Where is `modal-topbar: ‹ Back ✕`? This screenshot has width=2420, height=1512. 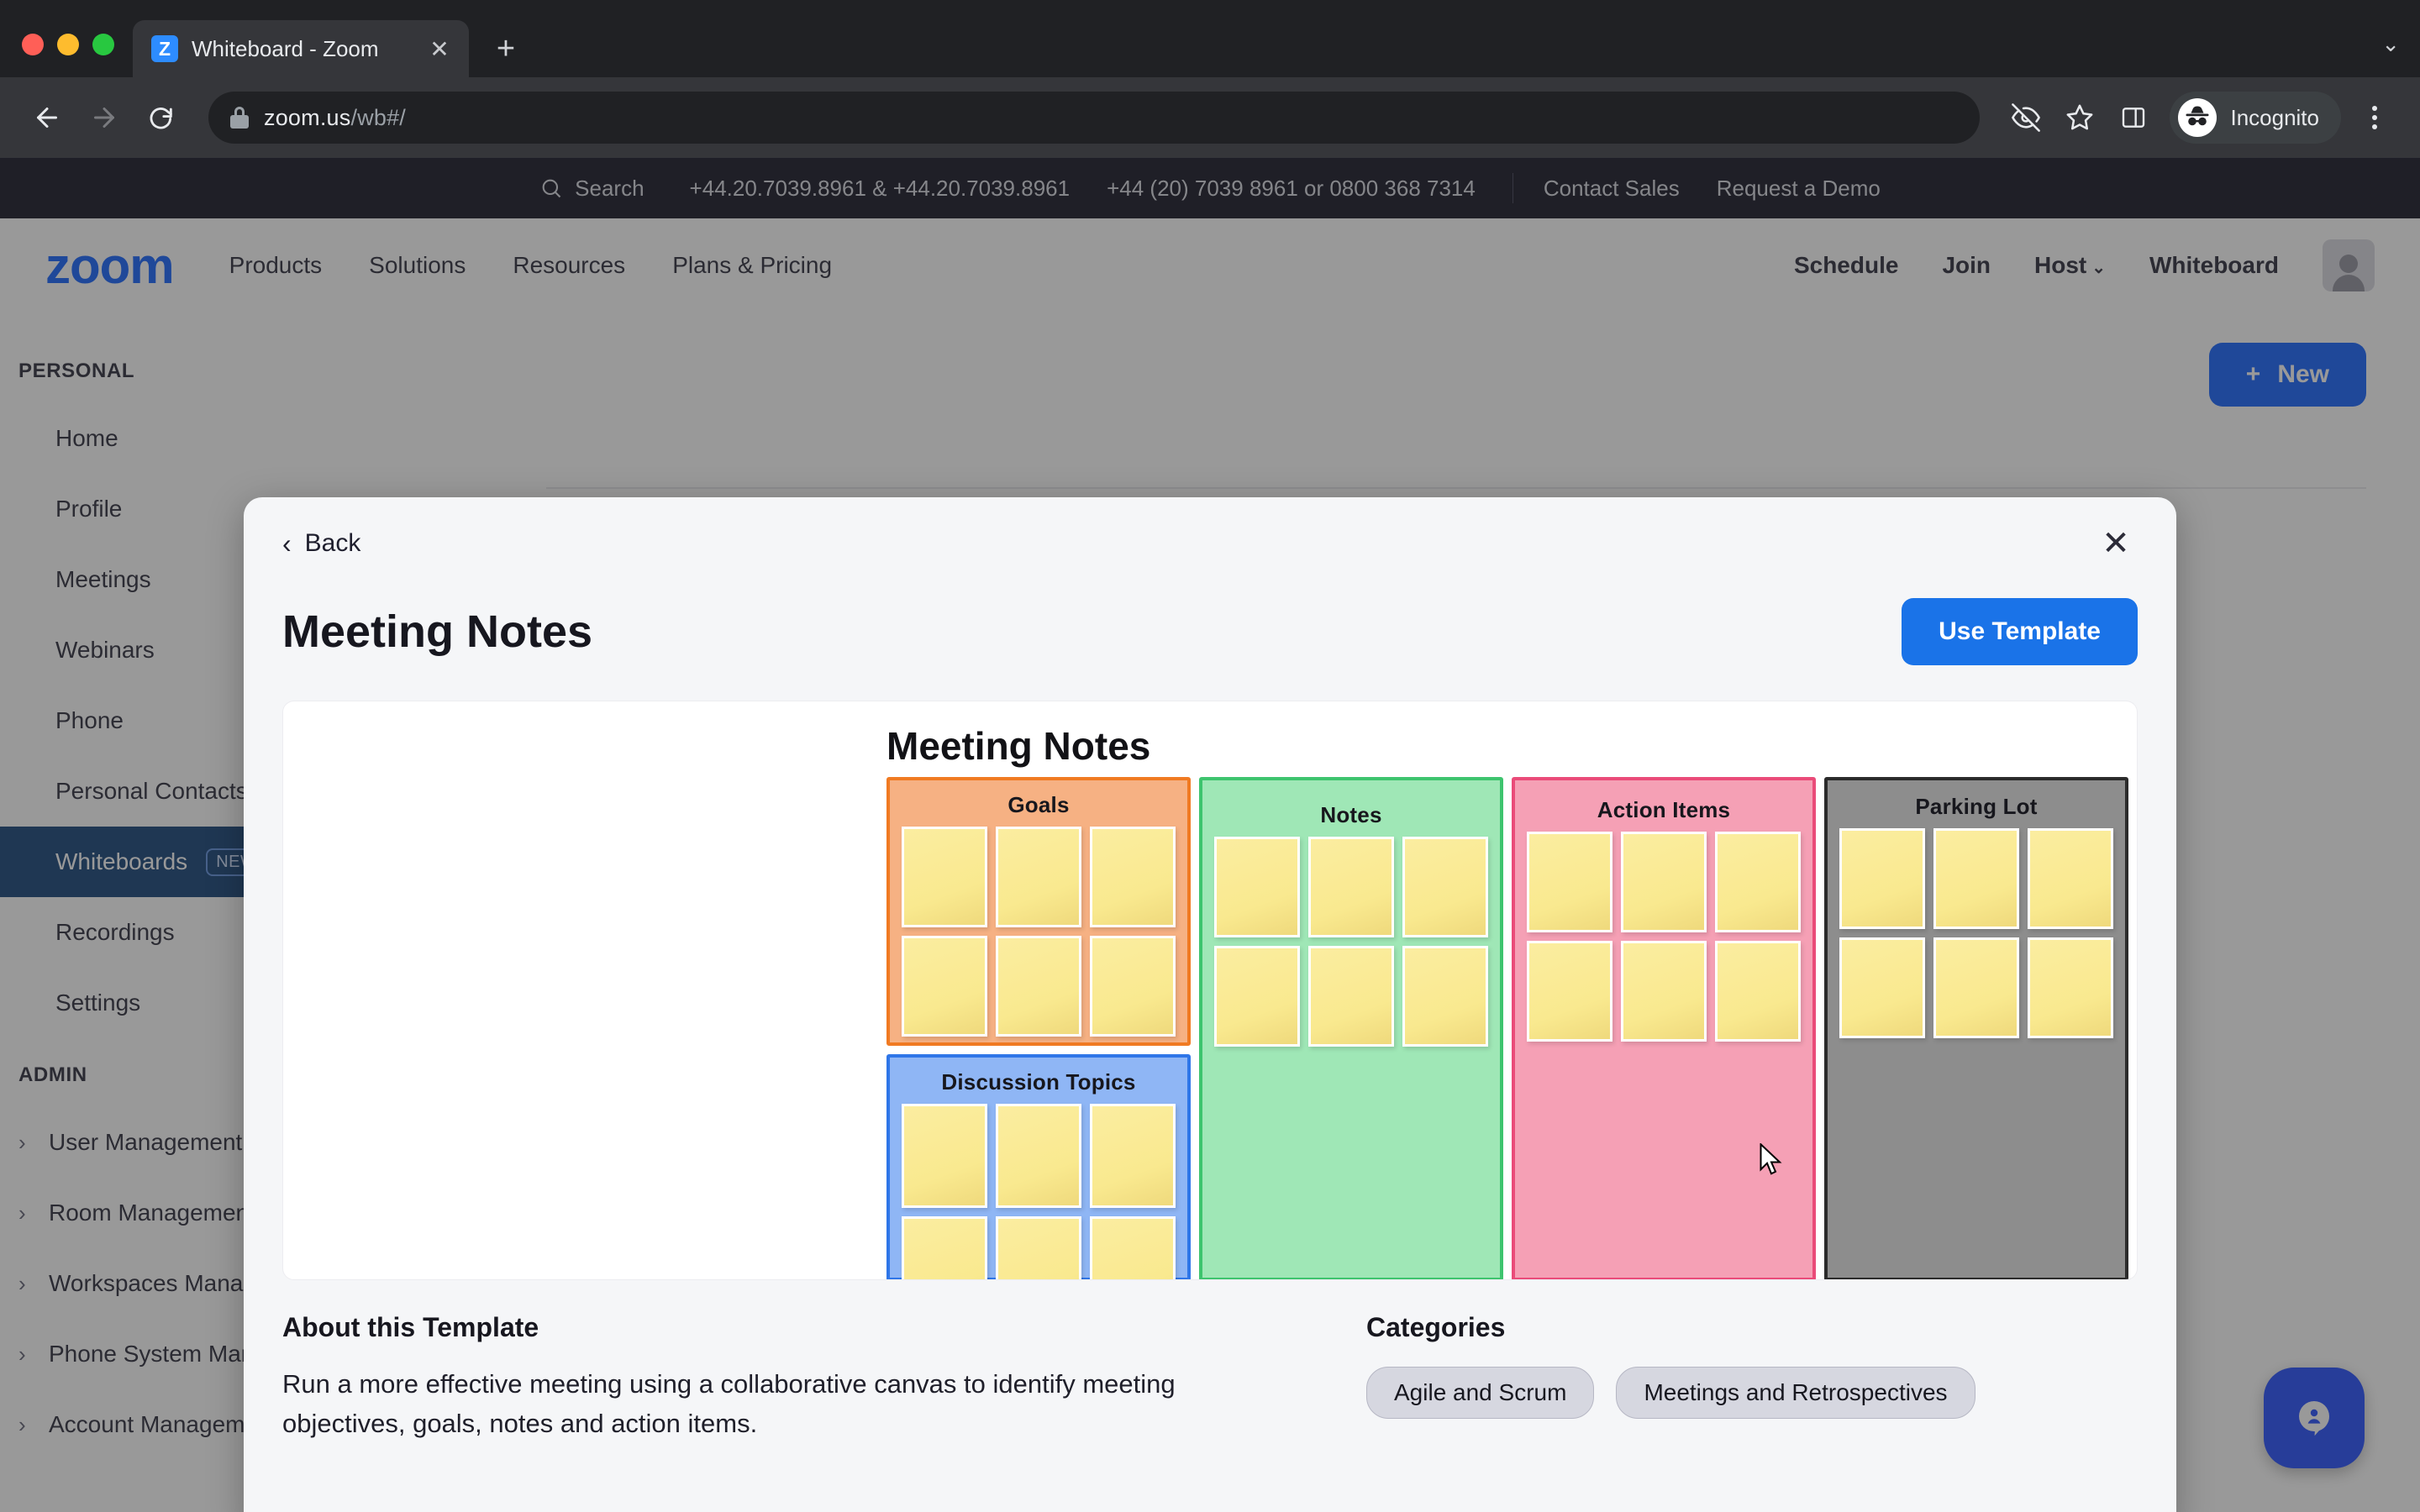
modal-topbar: ‹ Back ✕ is located at coordinates (1210, 543).